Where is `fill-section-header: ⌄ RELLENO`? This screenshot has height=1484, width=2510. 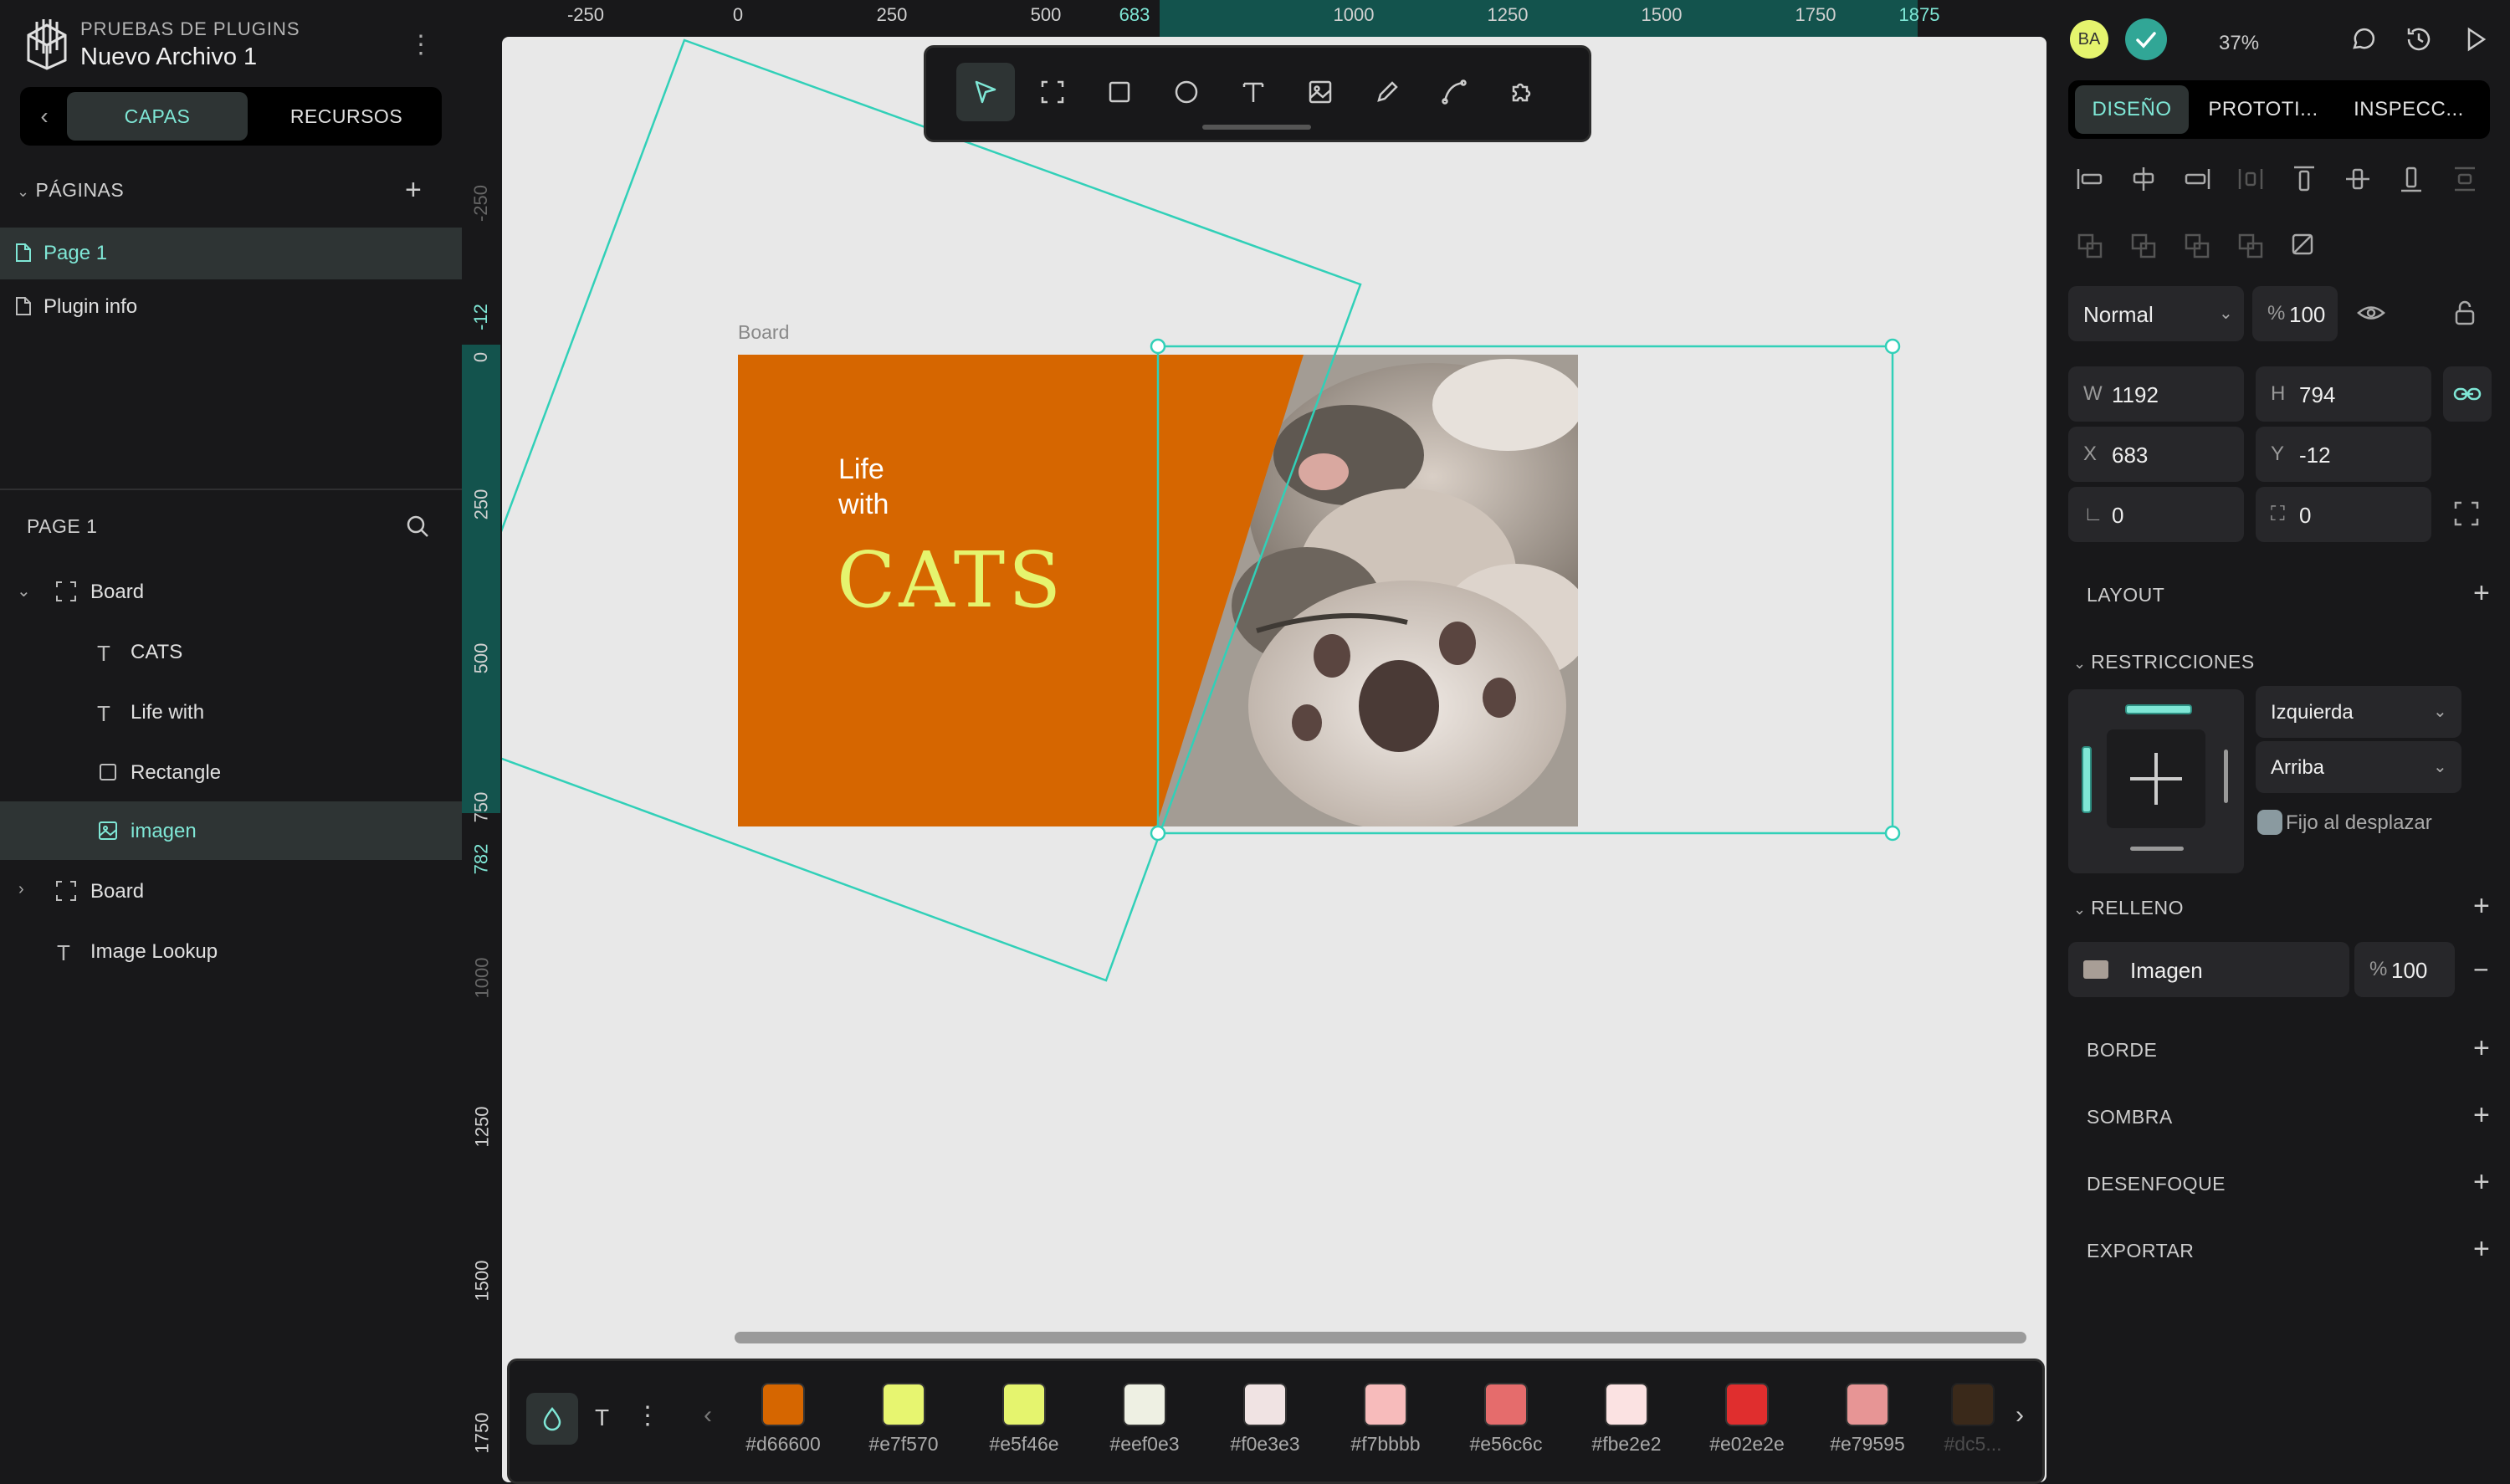
fill-section-header: ⌄ RELLENO is located at coordinates (2129, 908).